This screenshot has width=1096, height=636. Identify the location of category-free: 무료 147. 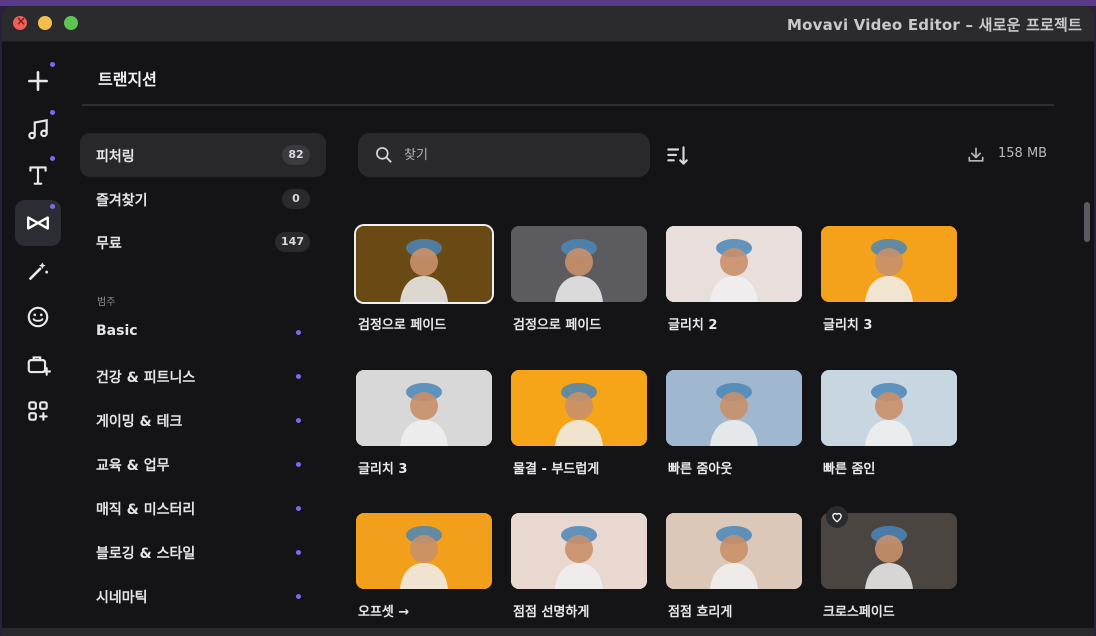
(203, 242).